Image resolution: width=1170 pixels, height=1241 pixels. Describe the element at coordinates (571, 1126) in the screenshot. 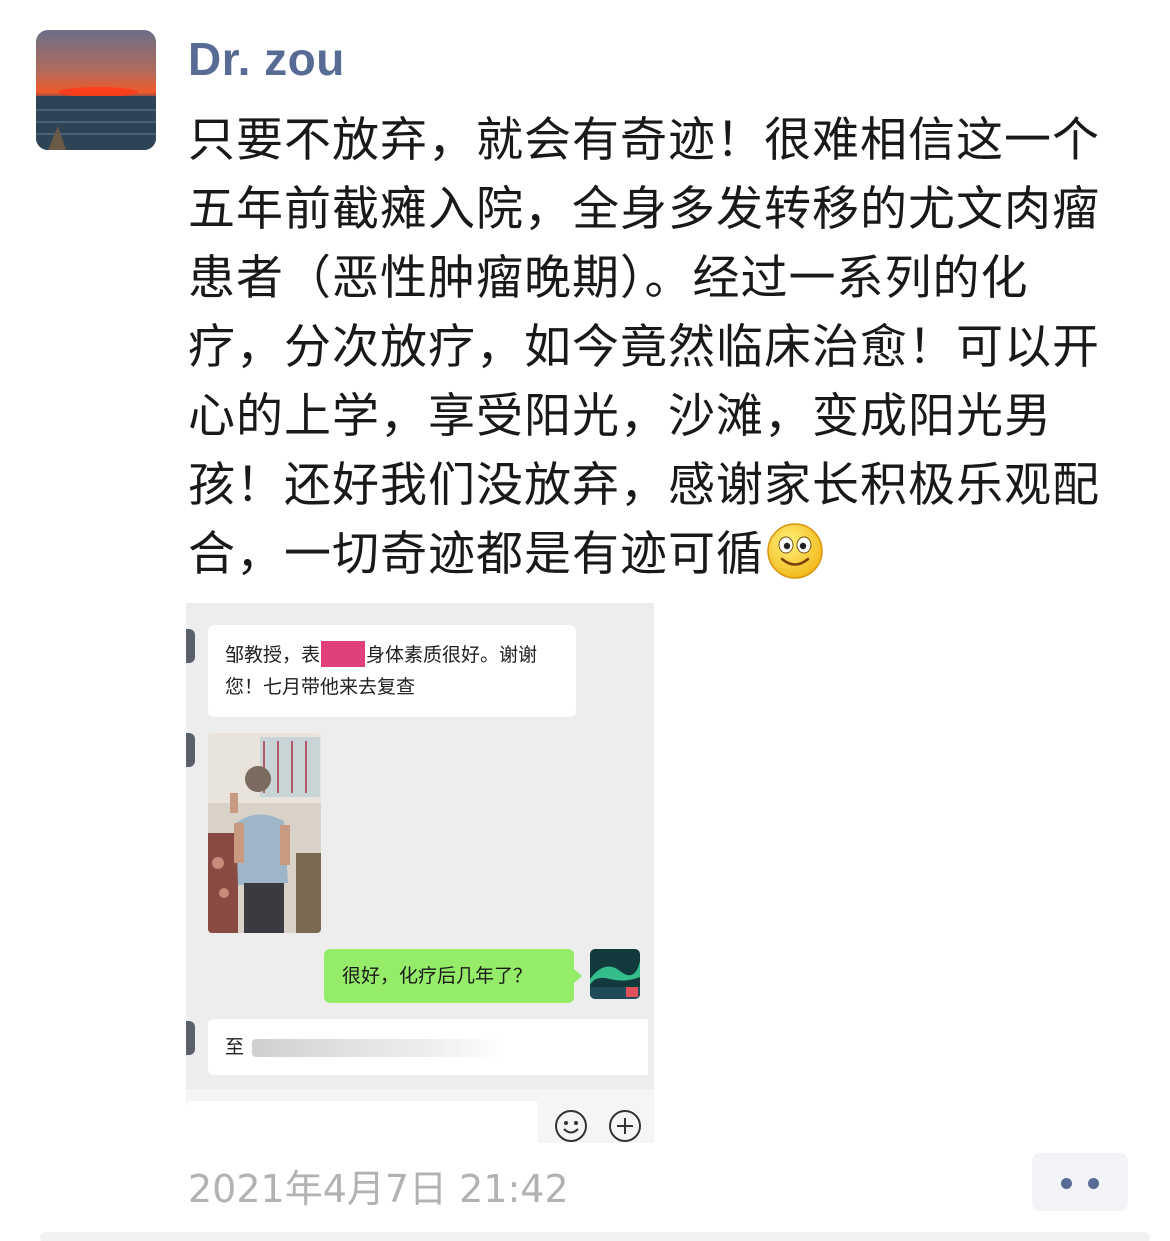

I see `emoji-face-icon` at that location.